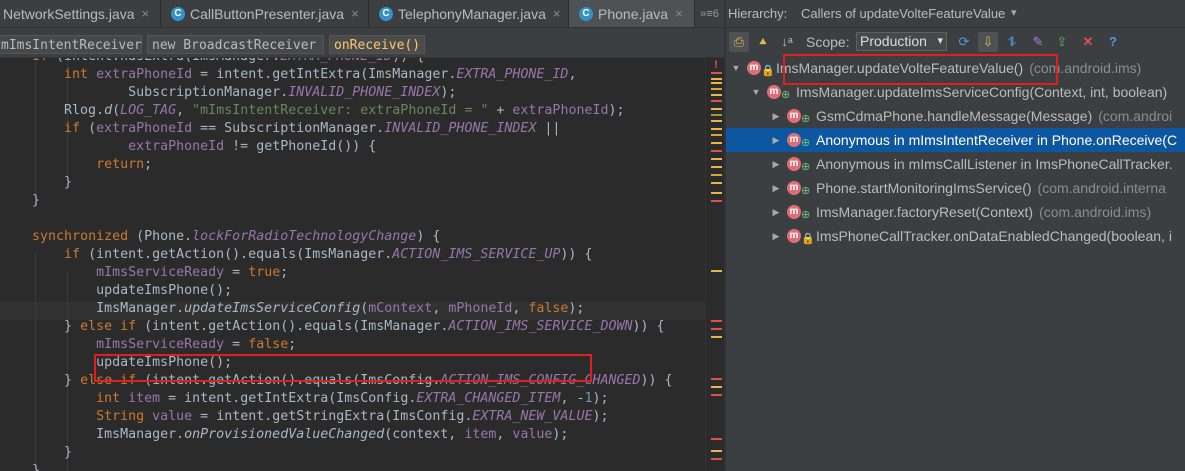 The width and height of the screenshot is (1185, 471). What do you see at coordinates (377, 44) in the screenshot?
I see `breadcrumb-item-current: onReceive()` at bounding box center [377, 44].